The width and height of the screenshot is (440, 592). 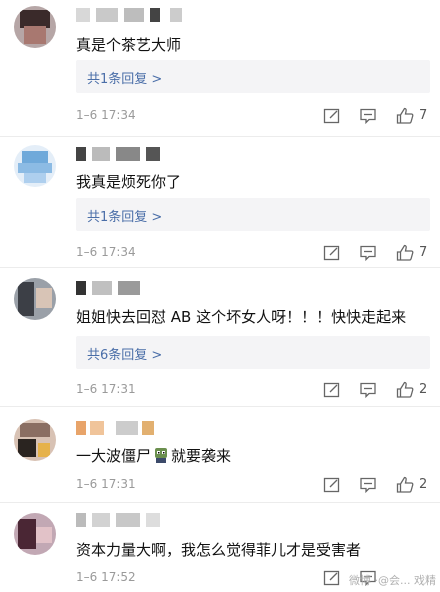 What do you see at coordinates (114, 456) in the screenshot?
I see `comment-text-part-1: 一大波僵尸` at bounding box center [114, 456].